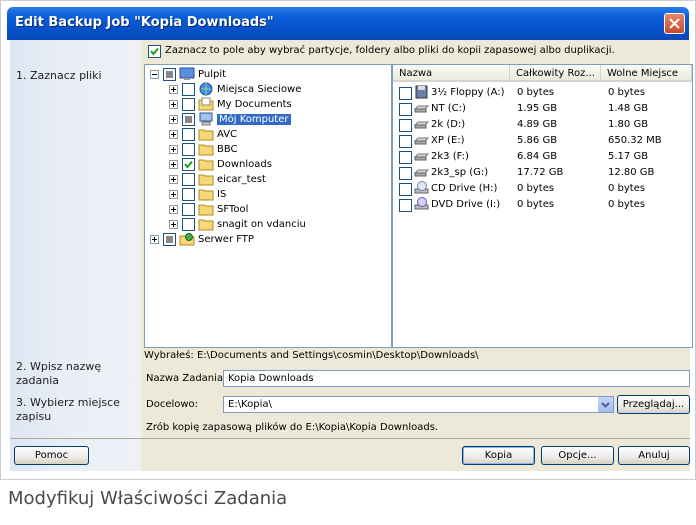  Describe the element at coordinates (241, 179) in the screenshot. I see `tree-item-label: eicar_test` at that location.